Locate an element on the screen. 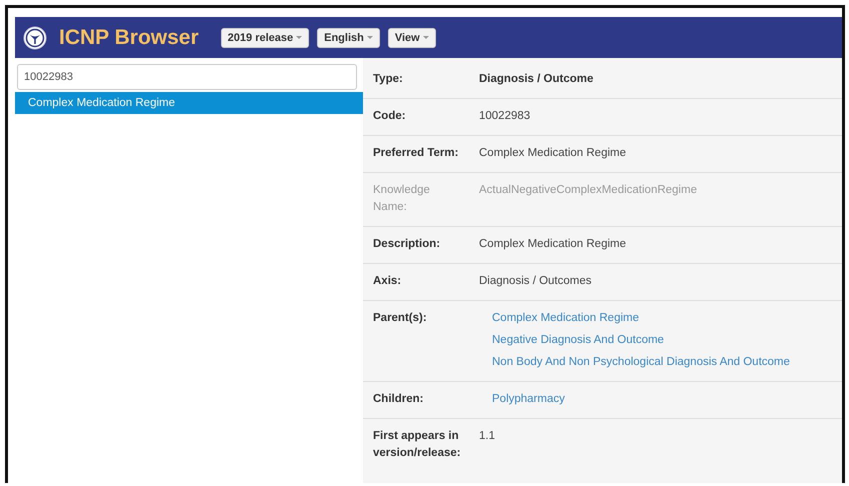 The image size is (849, 486). term-link: Non Body And Non Psychological Diagnosis And Outcome is located at coordinates (641, 362).